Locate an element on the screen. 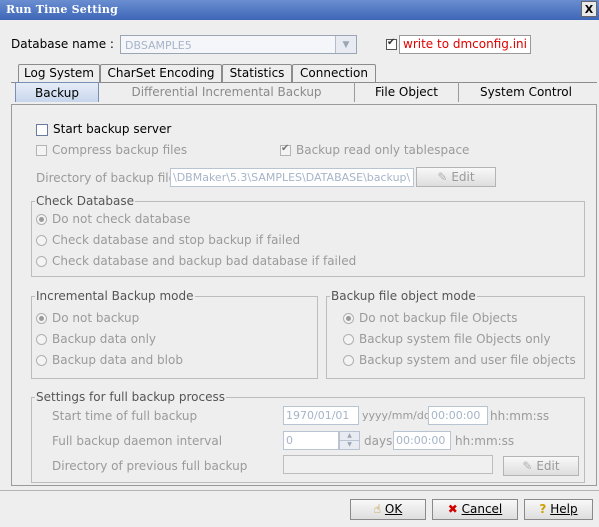 This screenshot has width=599, height=527. ok-label: OK is located at coordinates (393, 509).